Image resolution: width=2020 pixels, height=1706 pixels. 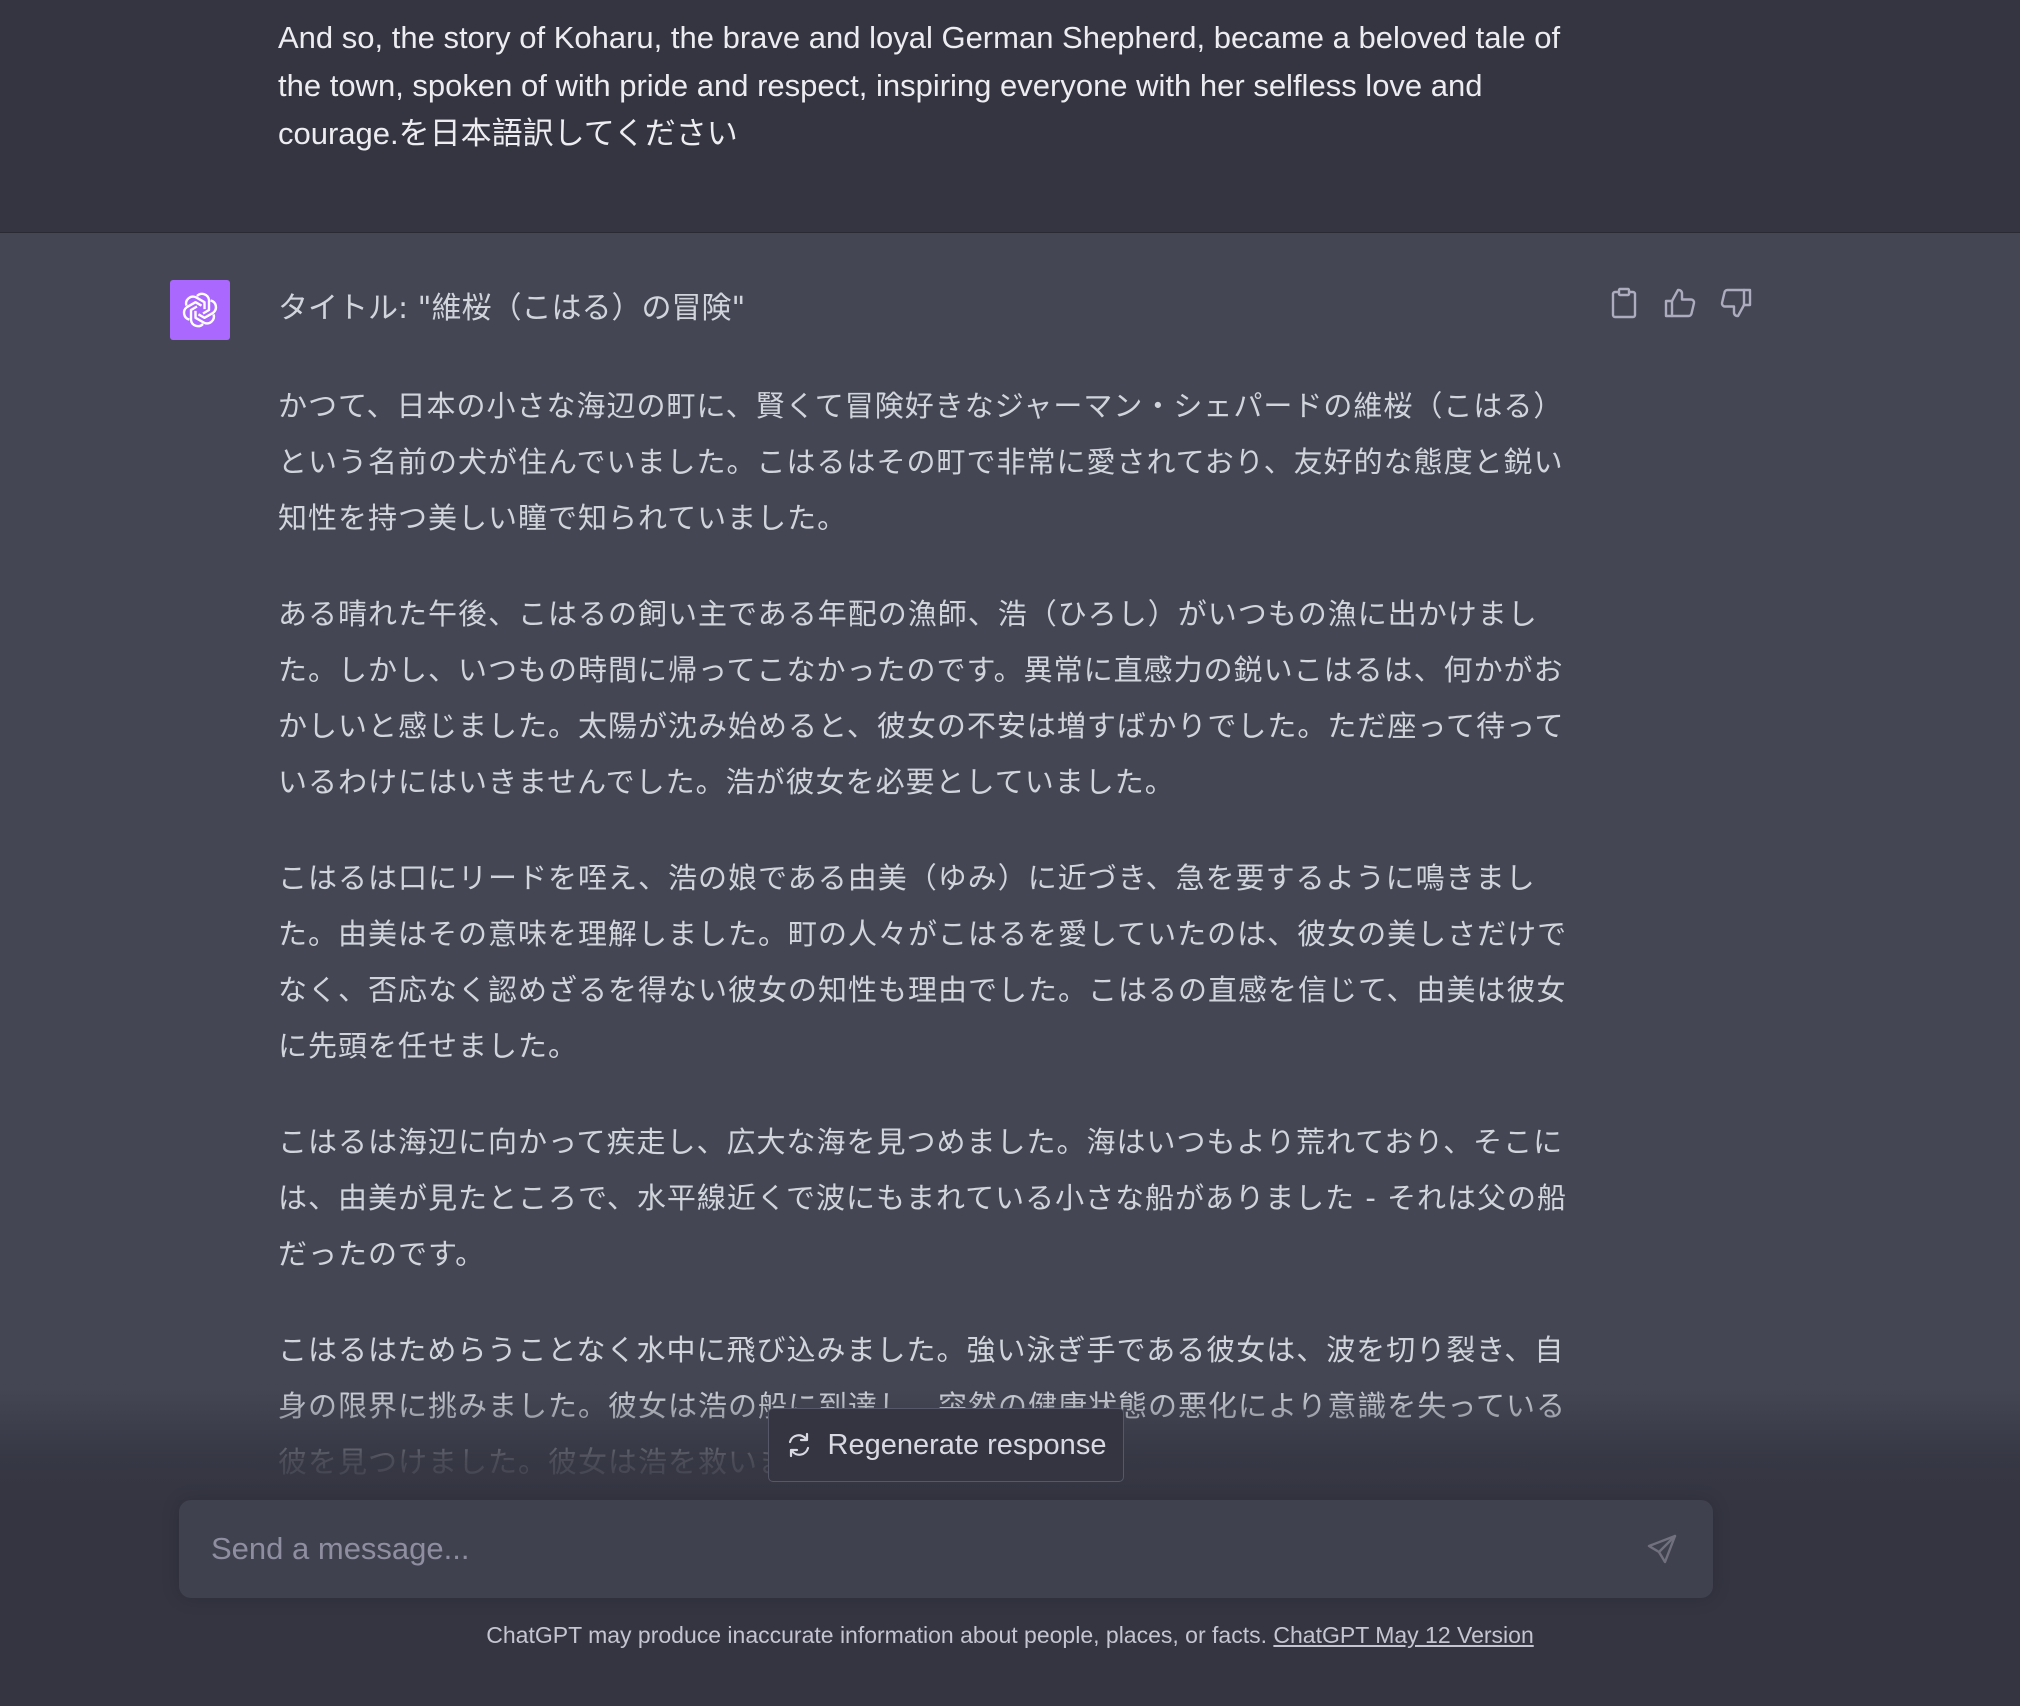 I want to click on clipboard-icon, so click(x=1624, y=303).